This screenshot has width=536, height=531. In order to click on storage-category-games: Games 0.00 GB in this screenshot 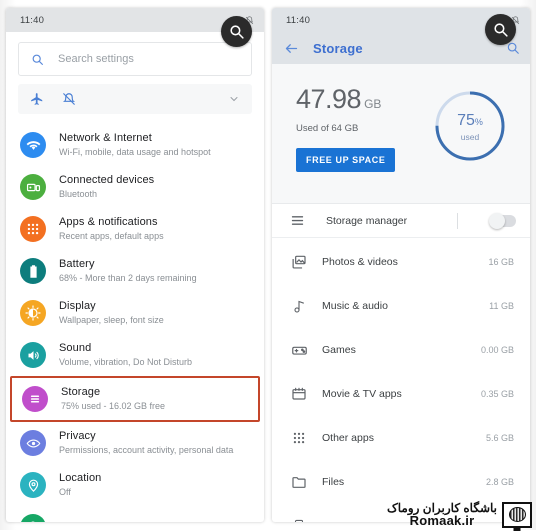, I will do `click(401, 350)`.